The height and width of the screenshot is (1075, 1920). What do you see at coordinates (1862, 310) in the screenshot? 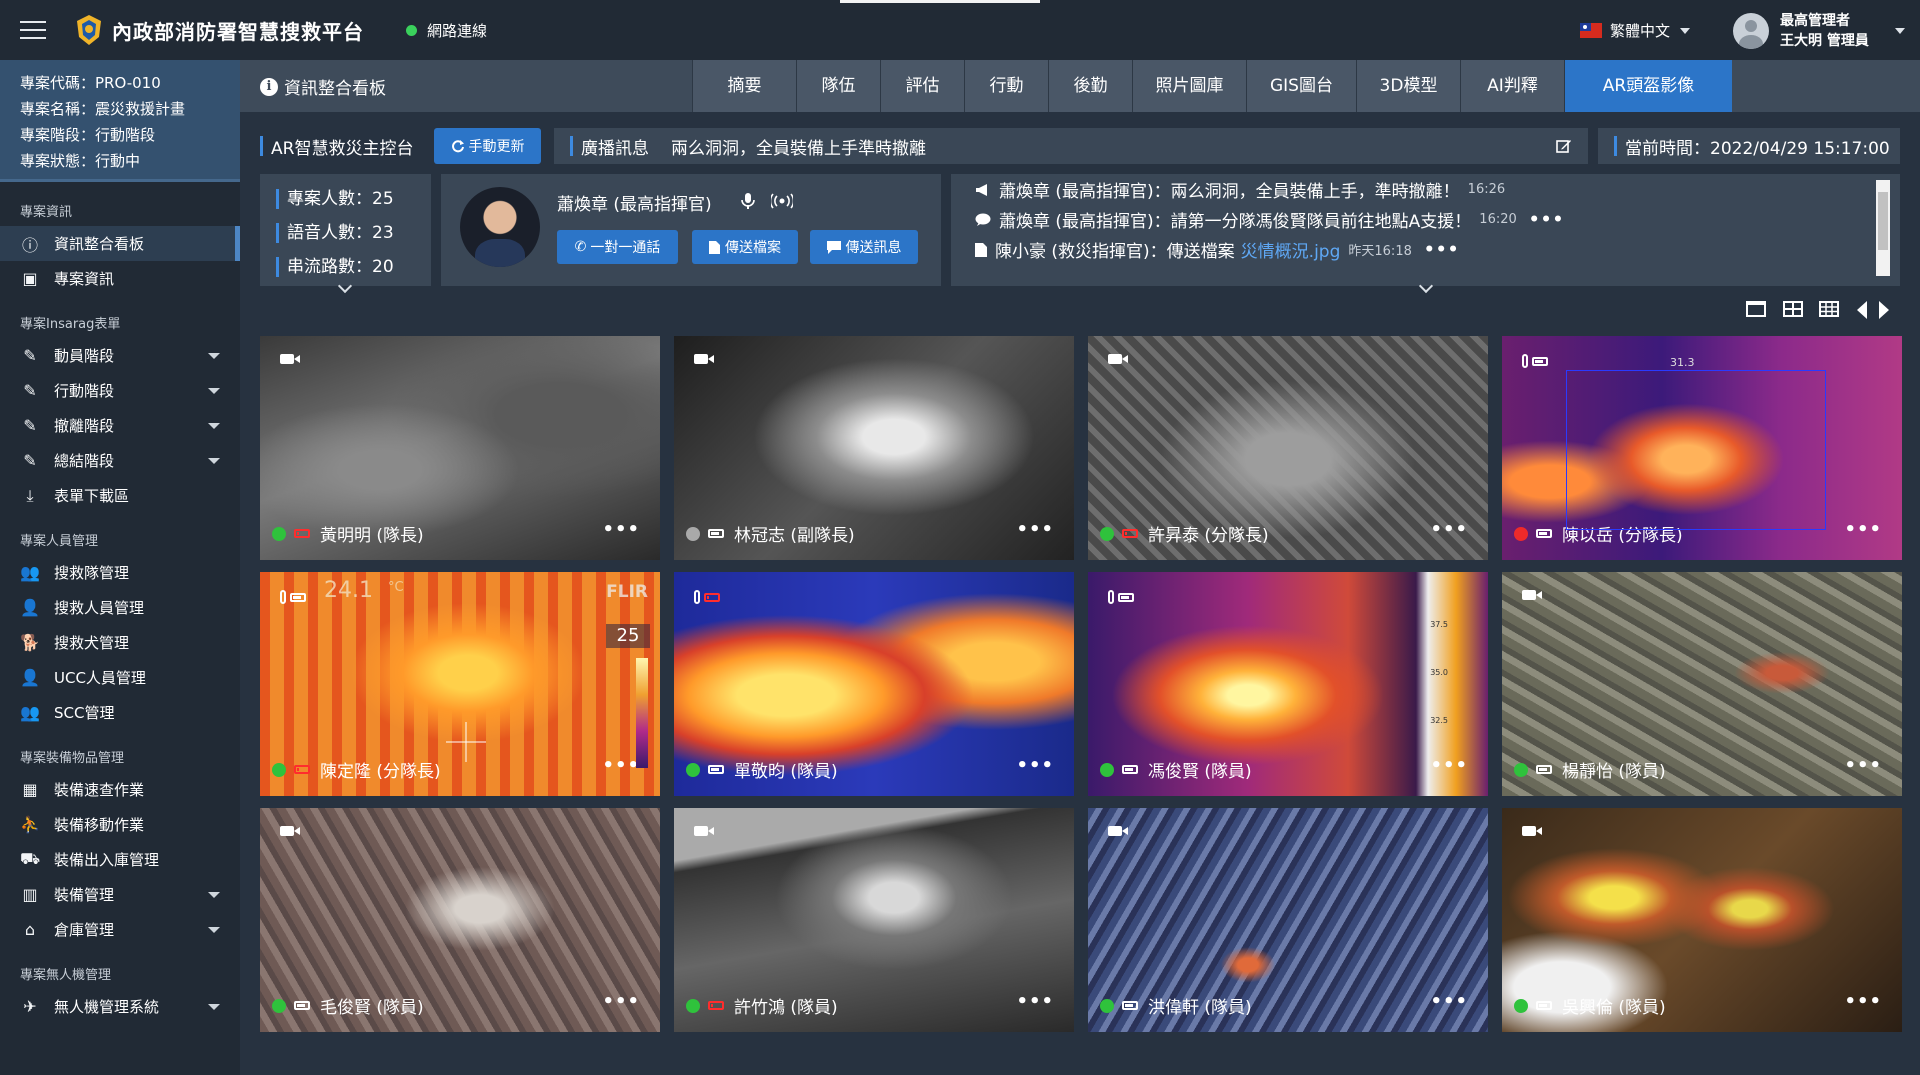
I see `previous-page-icon` at bounding box center [1862, 310].